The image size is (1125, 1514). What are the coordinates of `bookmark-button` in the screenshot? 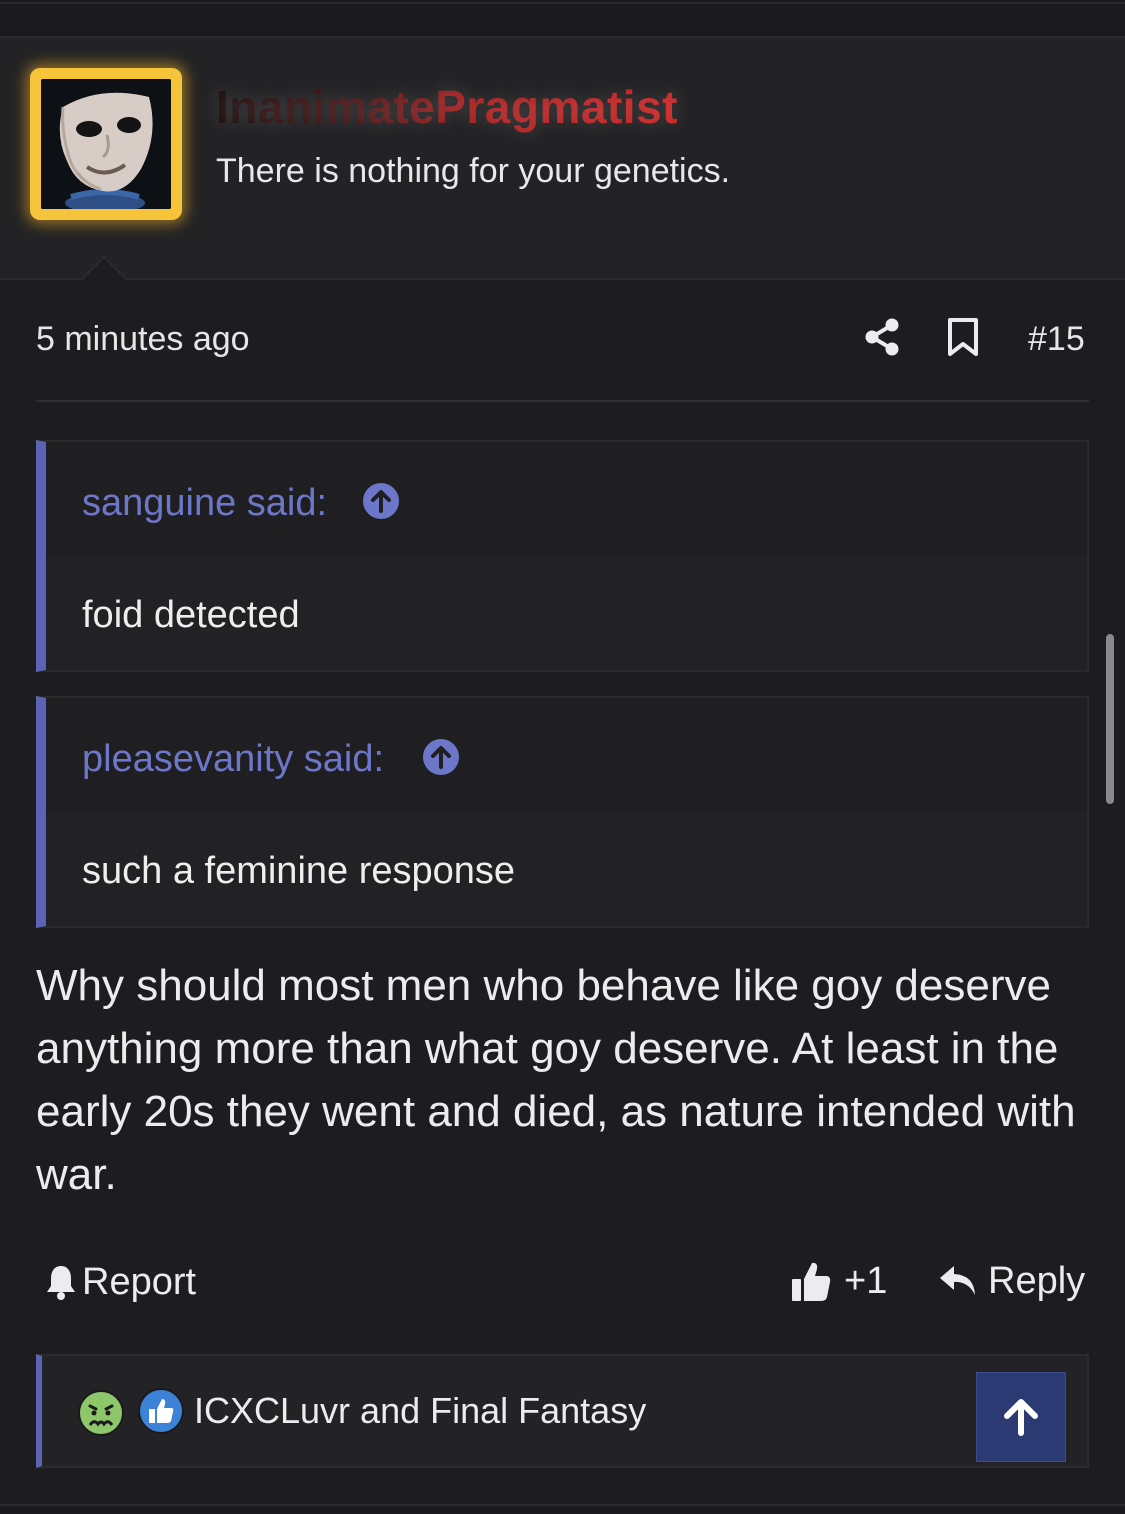 It's located at (963, 337).